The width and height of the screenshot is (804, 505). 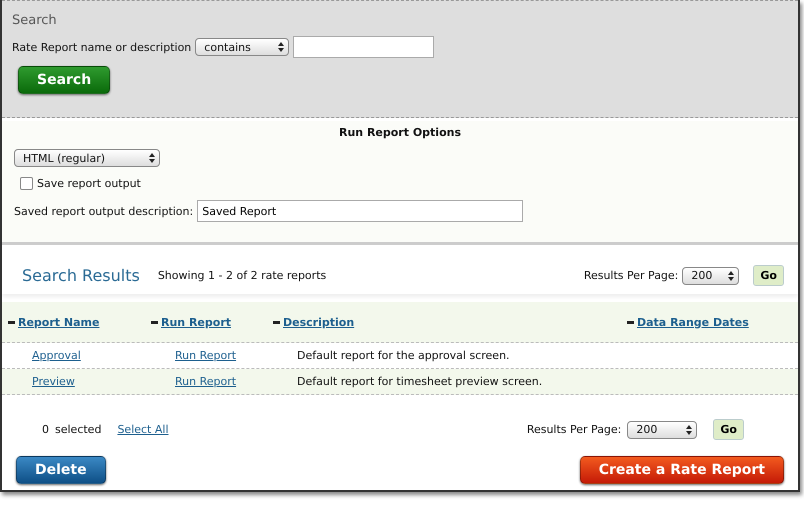 I want to click on delete-button: Delete, so click(x=61, y=470).